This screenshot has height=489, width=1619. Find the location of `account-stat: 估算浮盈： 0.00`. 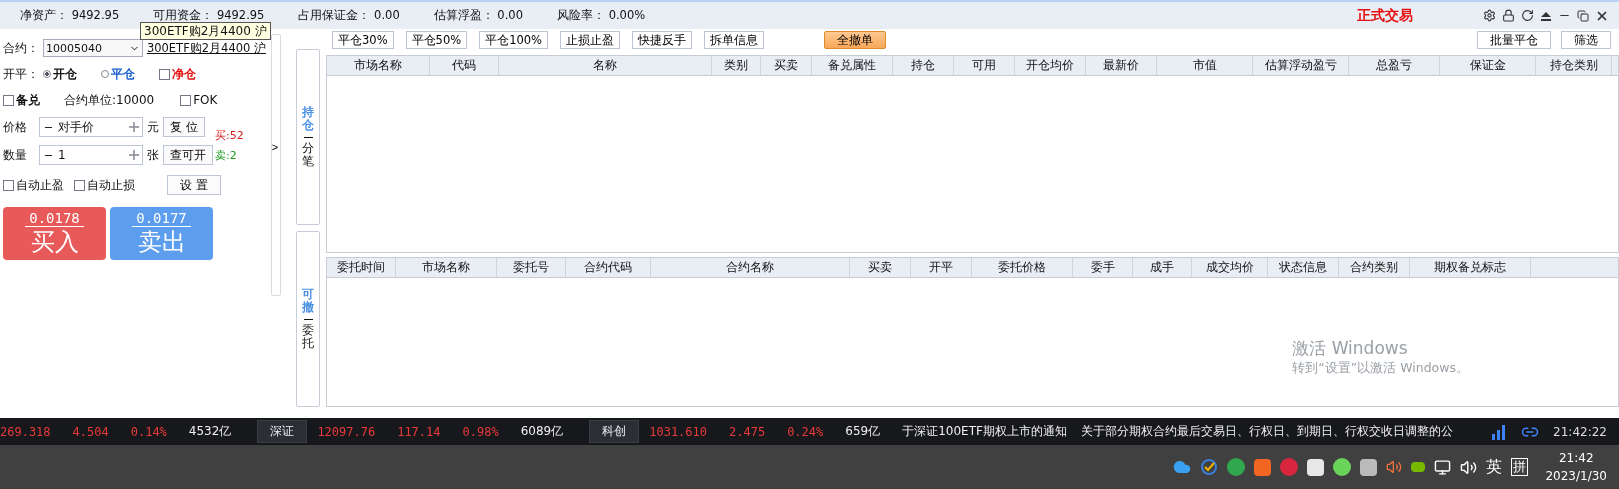

account-stat: 估算浮盈： 0.00 is located at coordinates (478, 15).